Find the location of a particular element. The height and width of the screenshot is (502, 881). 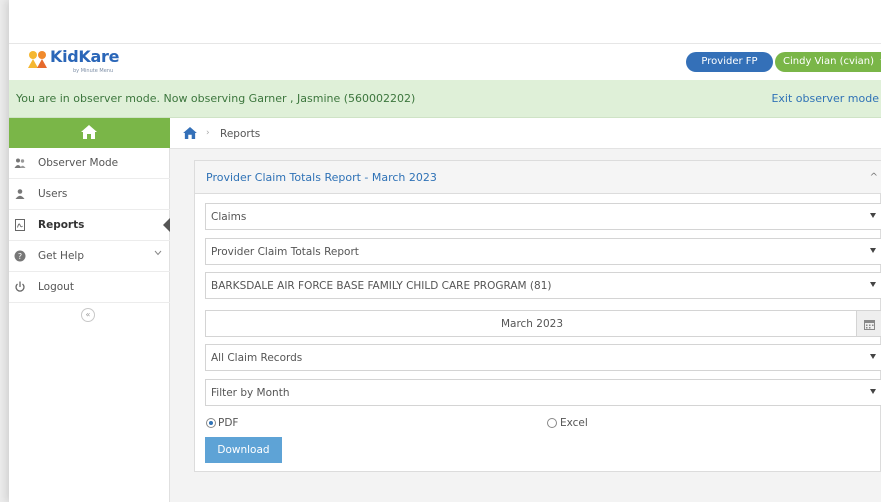

sidebar-item-label: Users is located at coordinates (53, 194).